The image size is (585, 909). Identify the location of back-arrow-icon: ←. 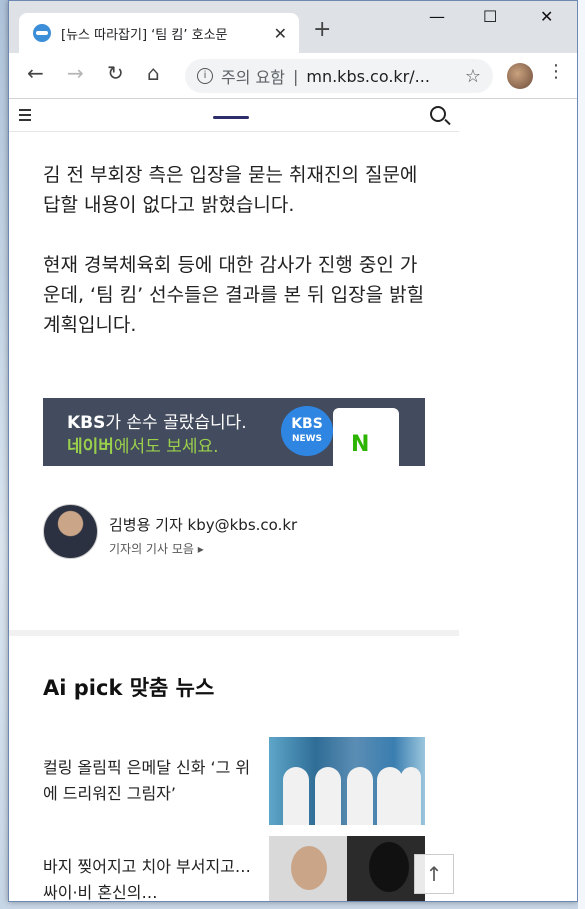
(35, 73).